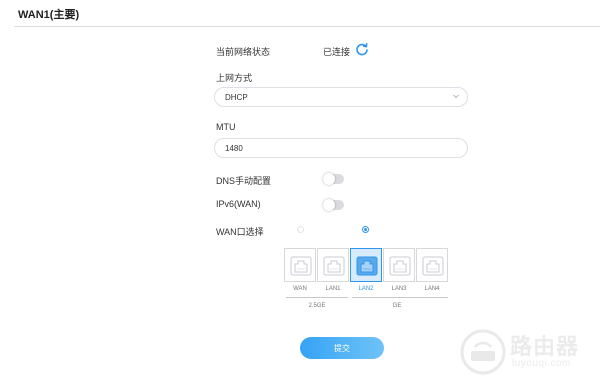  I want to click on port-lan3, so click(399, 265).